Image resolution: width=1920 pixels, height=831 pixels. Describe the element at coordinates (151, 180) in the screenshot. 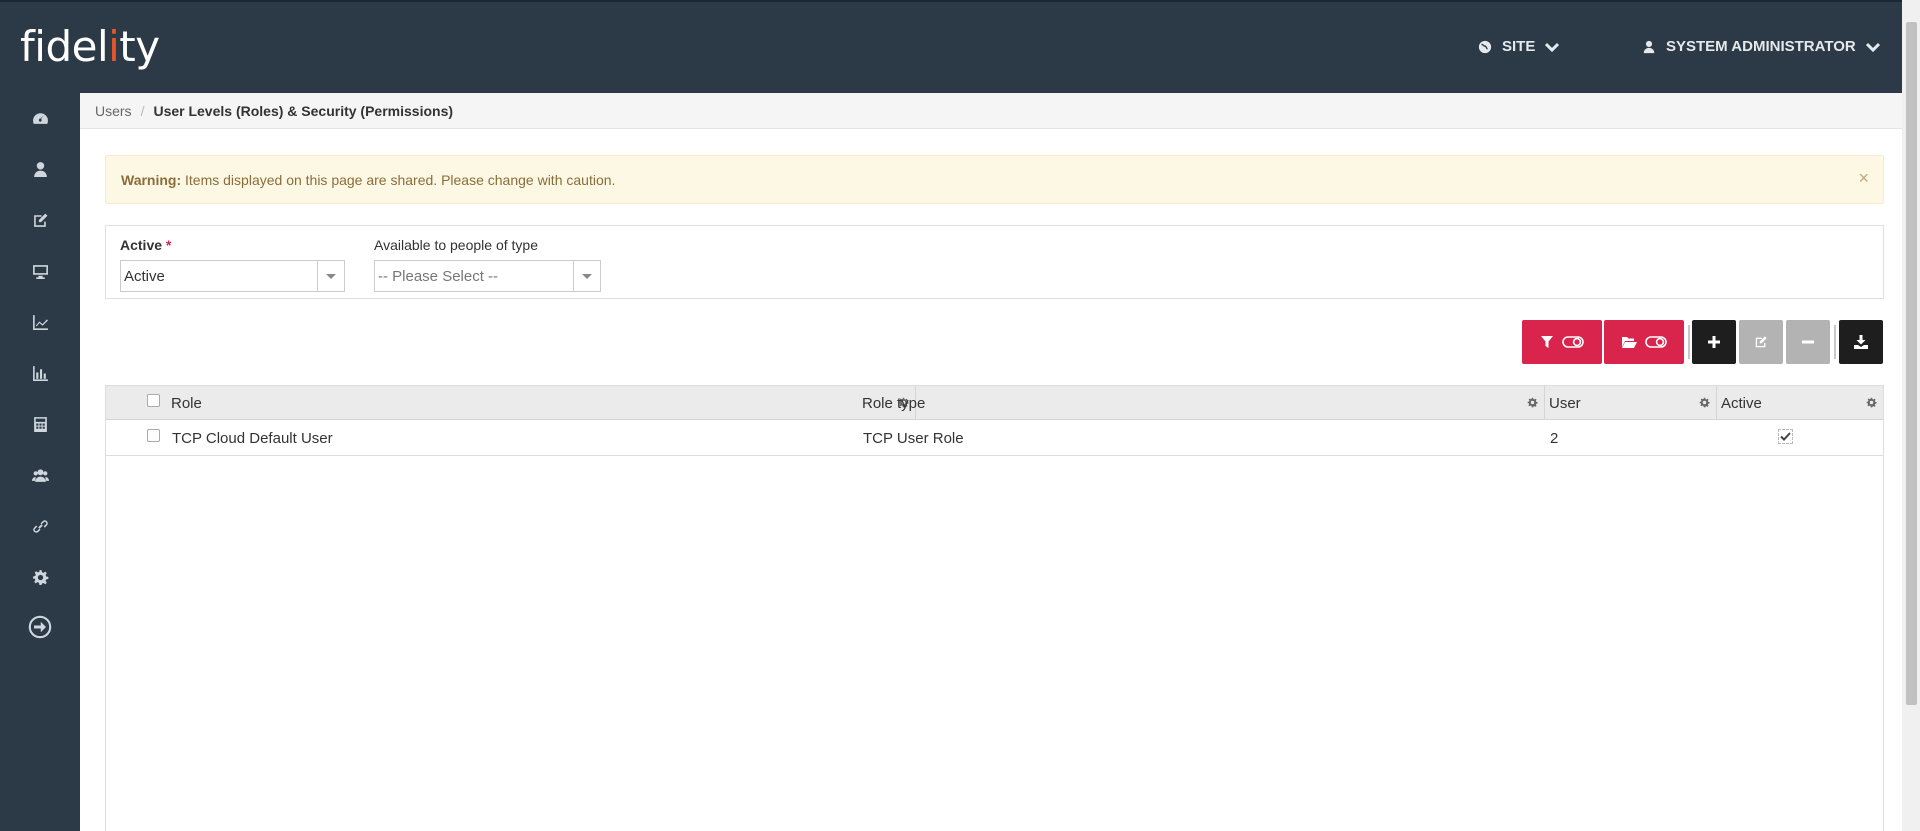

I see `alert-title: Warning:` at that location.